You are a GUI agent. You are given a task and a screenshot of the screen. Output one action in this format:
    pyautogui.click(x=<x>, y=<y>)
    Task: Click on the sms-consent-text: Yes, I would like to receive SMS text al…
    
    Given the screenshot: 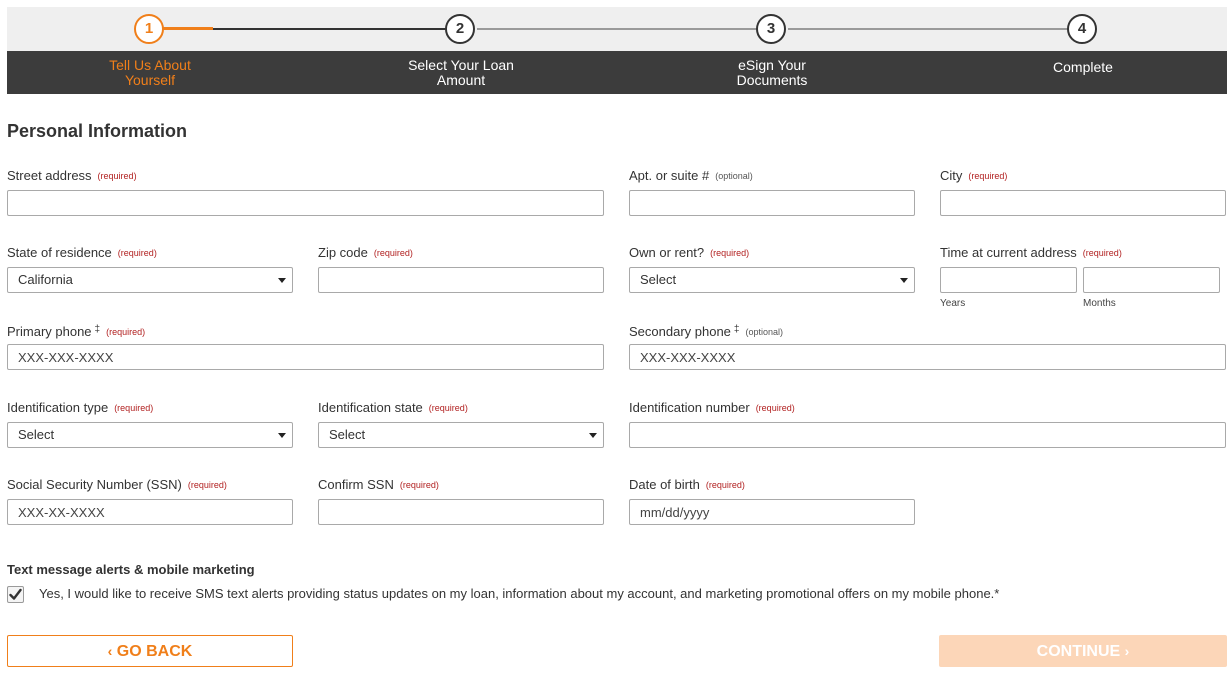 What is the action you would take?
    pyautogui.click(x=519, y=593)
    